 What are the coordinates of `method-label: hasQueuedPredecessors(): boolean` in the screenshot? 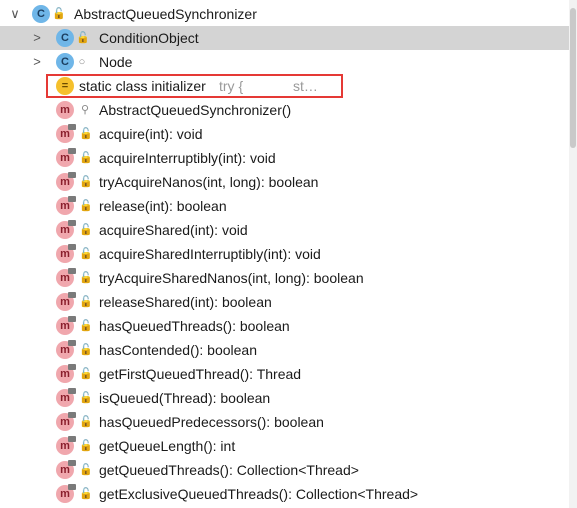 It's located at (211, 422).